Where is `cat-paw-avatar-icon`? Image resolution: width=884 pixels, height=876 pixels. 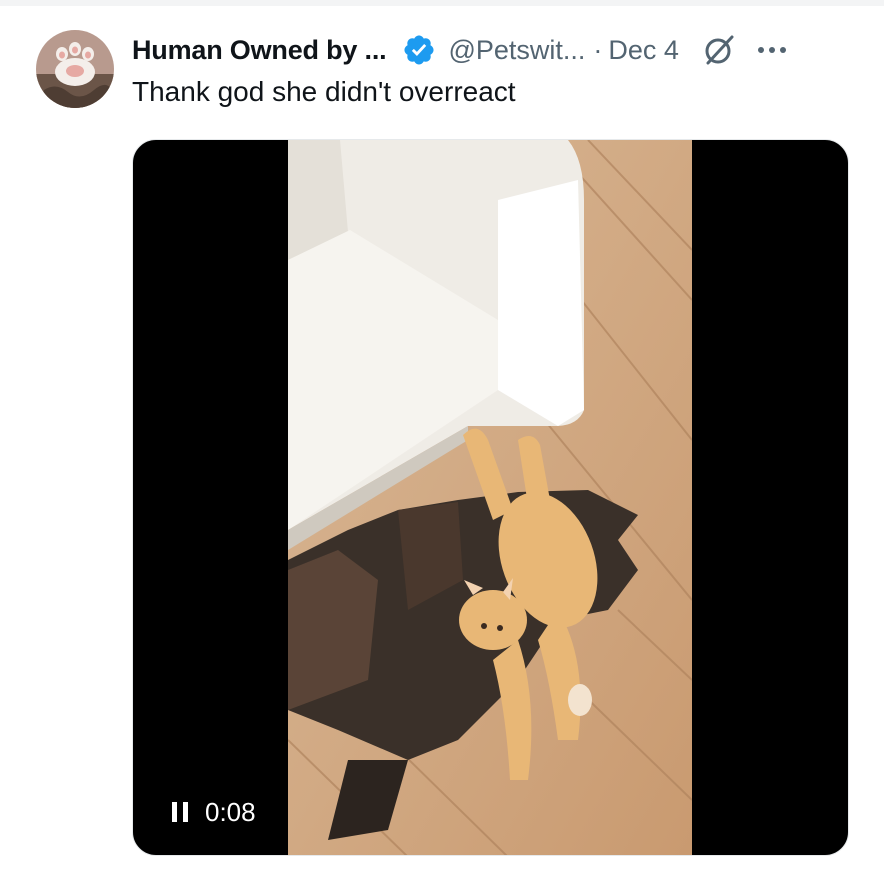 cat-paw-avatar-icon is located at coordinates (75, 69).